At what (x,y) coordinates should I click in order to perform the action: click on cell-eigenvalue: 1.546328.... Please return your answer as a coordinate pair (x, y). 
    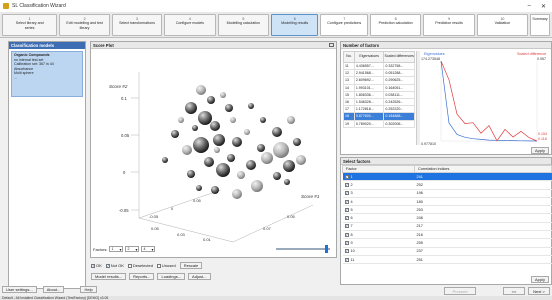
    Looking at the image, I should click on (369, 102).